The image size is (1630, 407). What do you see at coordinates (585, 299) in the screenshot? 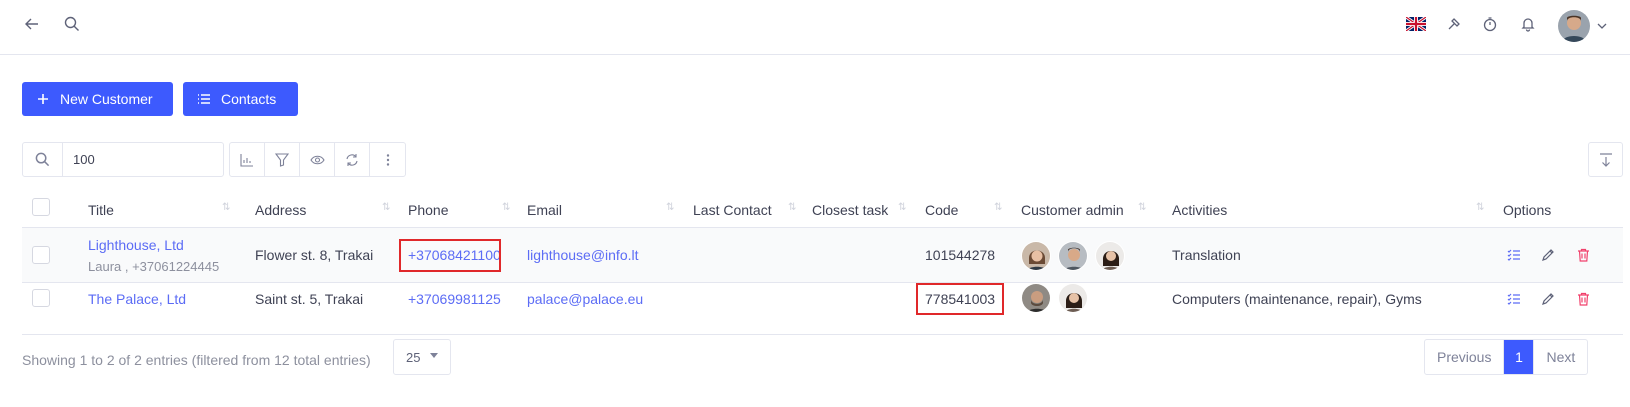
I see `customer-email-link: palace@palace.eu` at bounding box center [585, 299].